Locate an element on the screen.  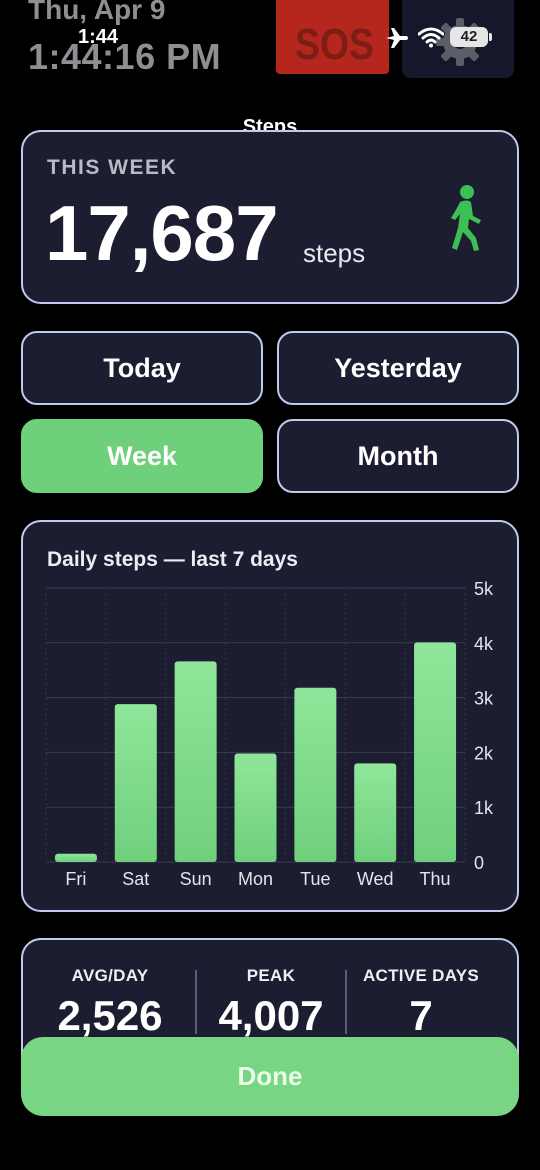
walking-figure-icon is located at coordinates (466, 218).